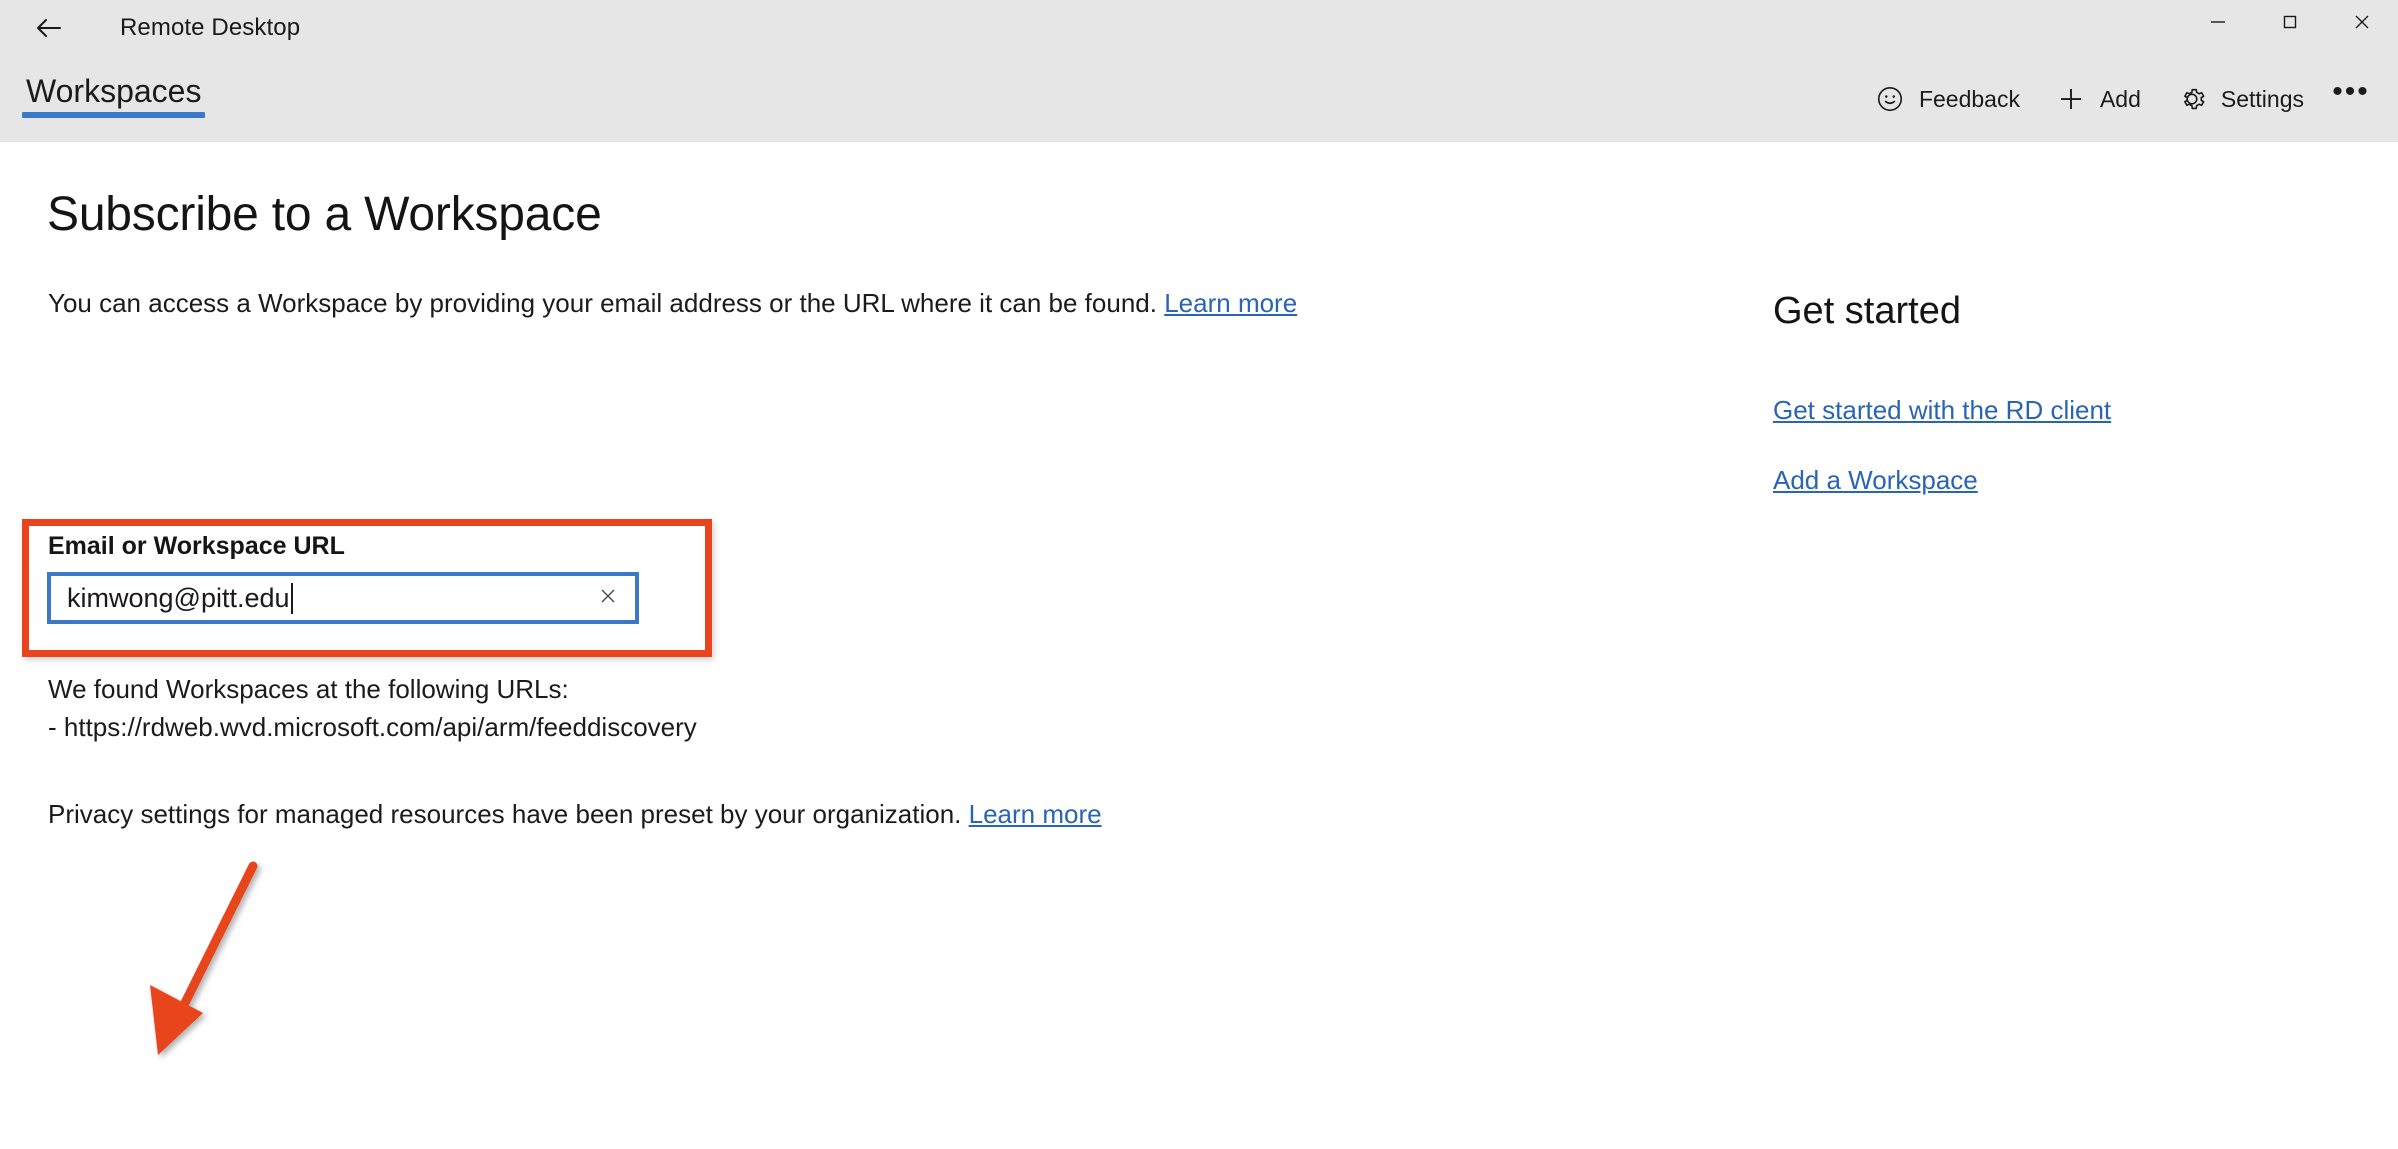  I want to click on minimize-icon, so click(2218, 24).